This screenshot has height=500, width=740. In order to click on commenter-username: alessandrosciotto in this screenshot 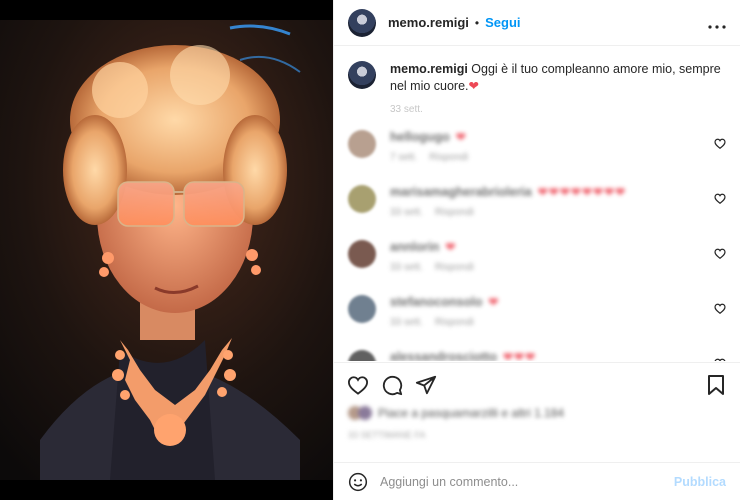, I will do `click(443, 355)`.